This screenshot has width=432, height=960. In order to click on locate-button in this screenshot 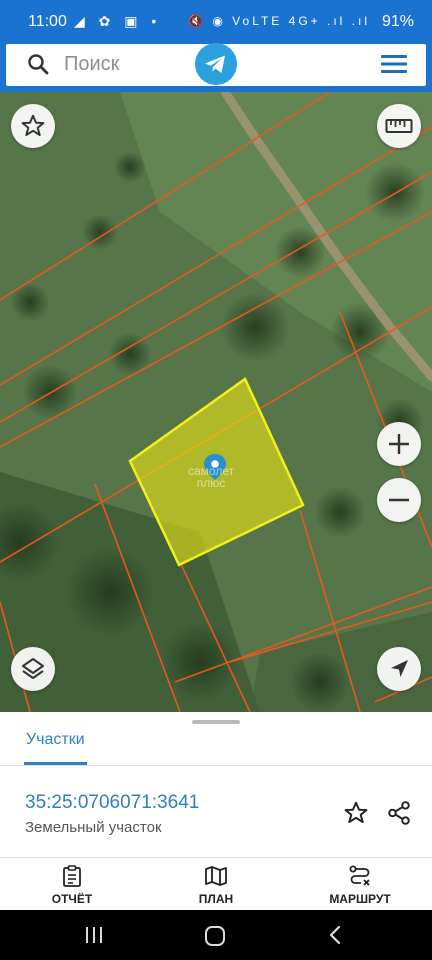, I will do `click(399, 669)`.